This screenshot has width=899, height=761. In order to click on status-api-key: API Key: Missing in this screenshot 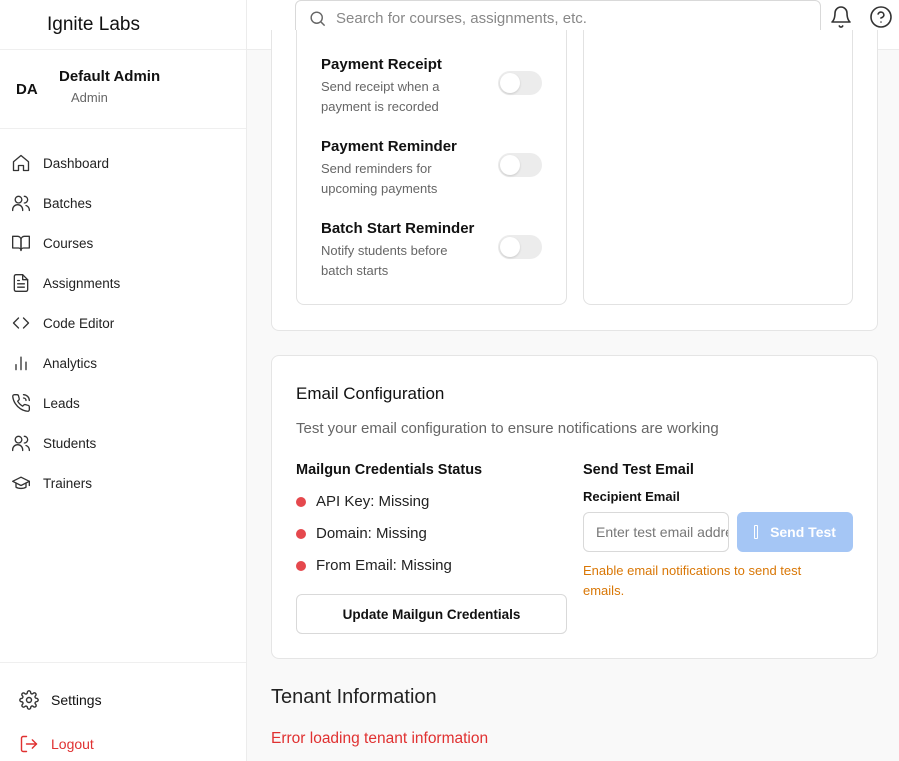, I will do `click(362, 501)`.